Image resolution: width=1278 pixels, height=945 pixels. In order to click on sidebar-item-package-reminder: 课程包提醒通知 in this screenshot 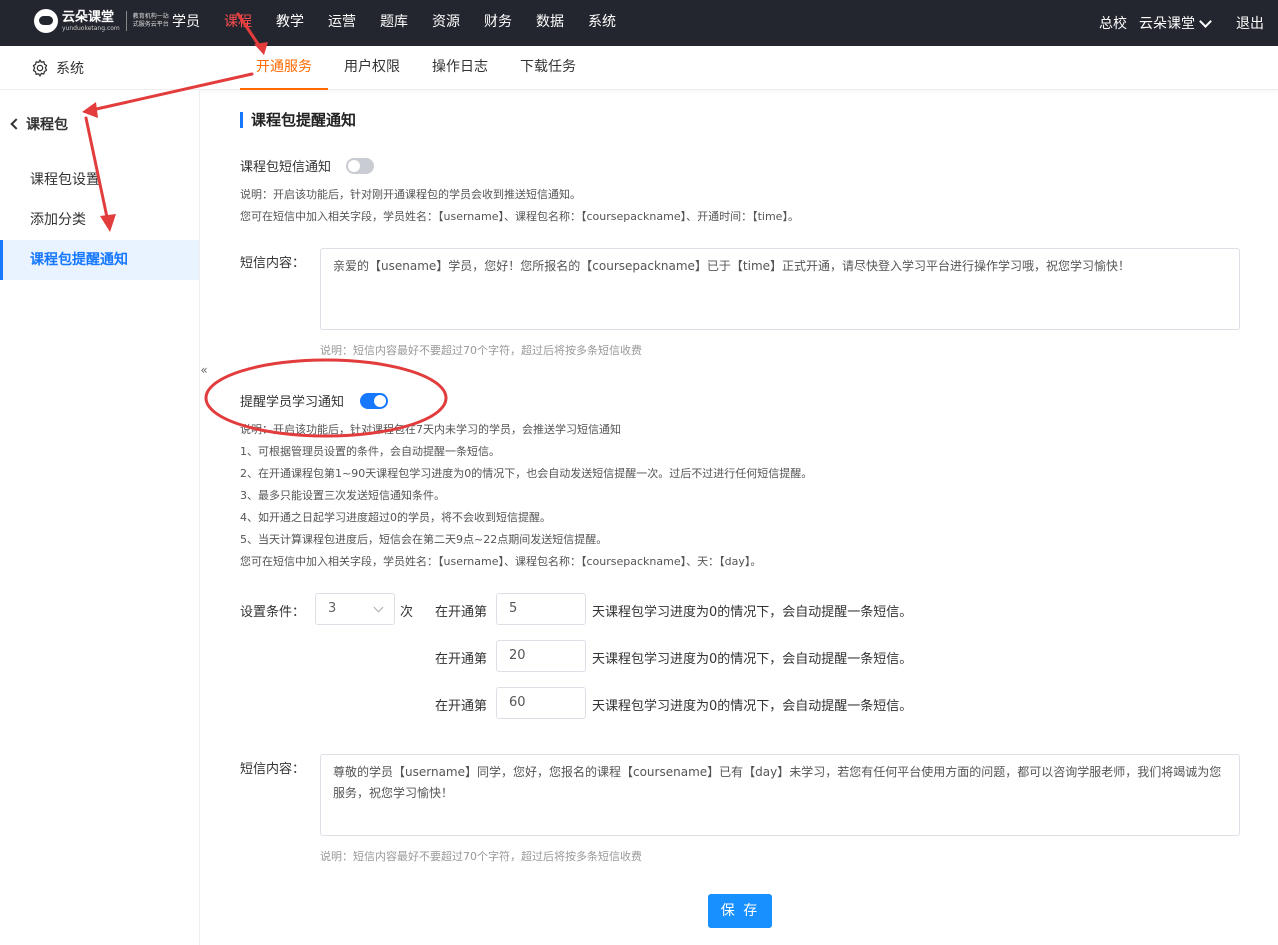, I will do `click(99, 260)`.